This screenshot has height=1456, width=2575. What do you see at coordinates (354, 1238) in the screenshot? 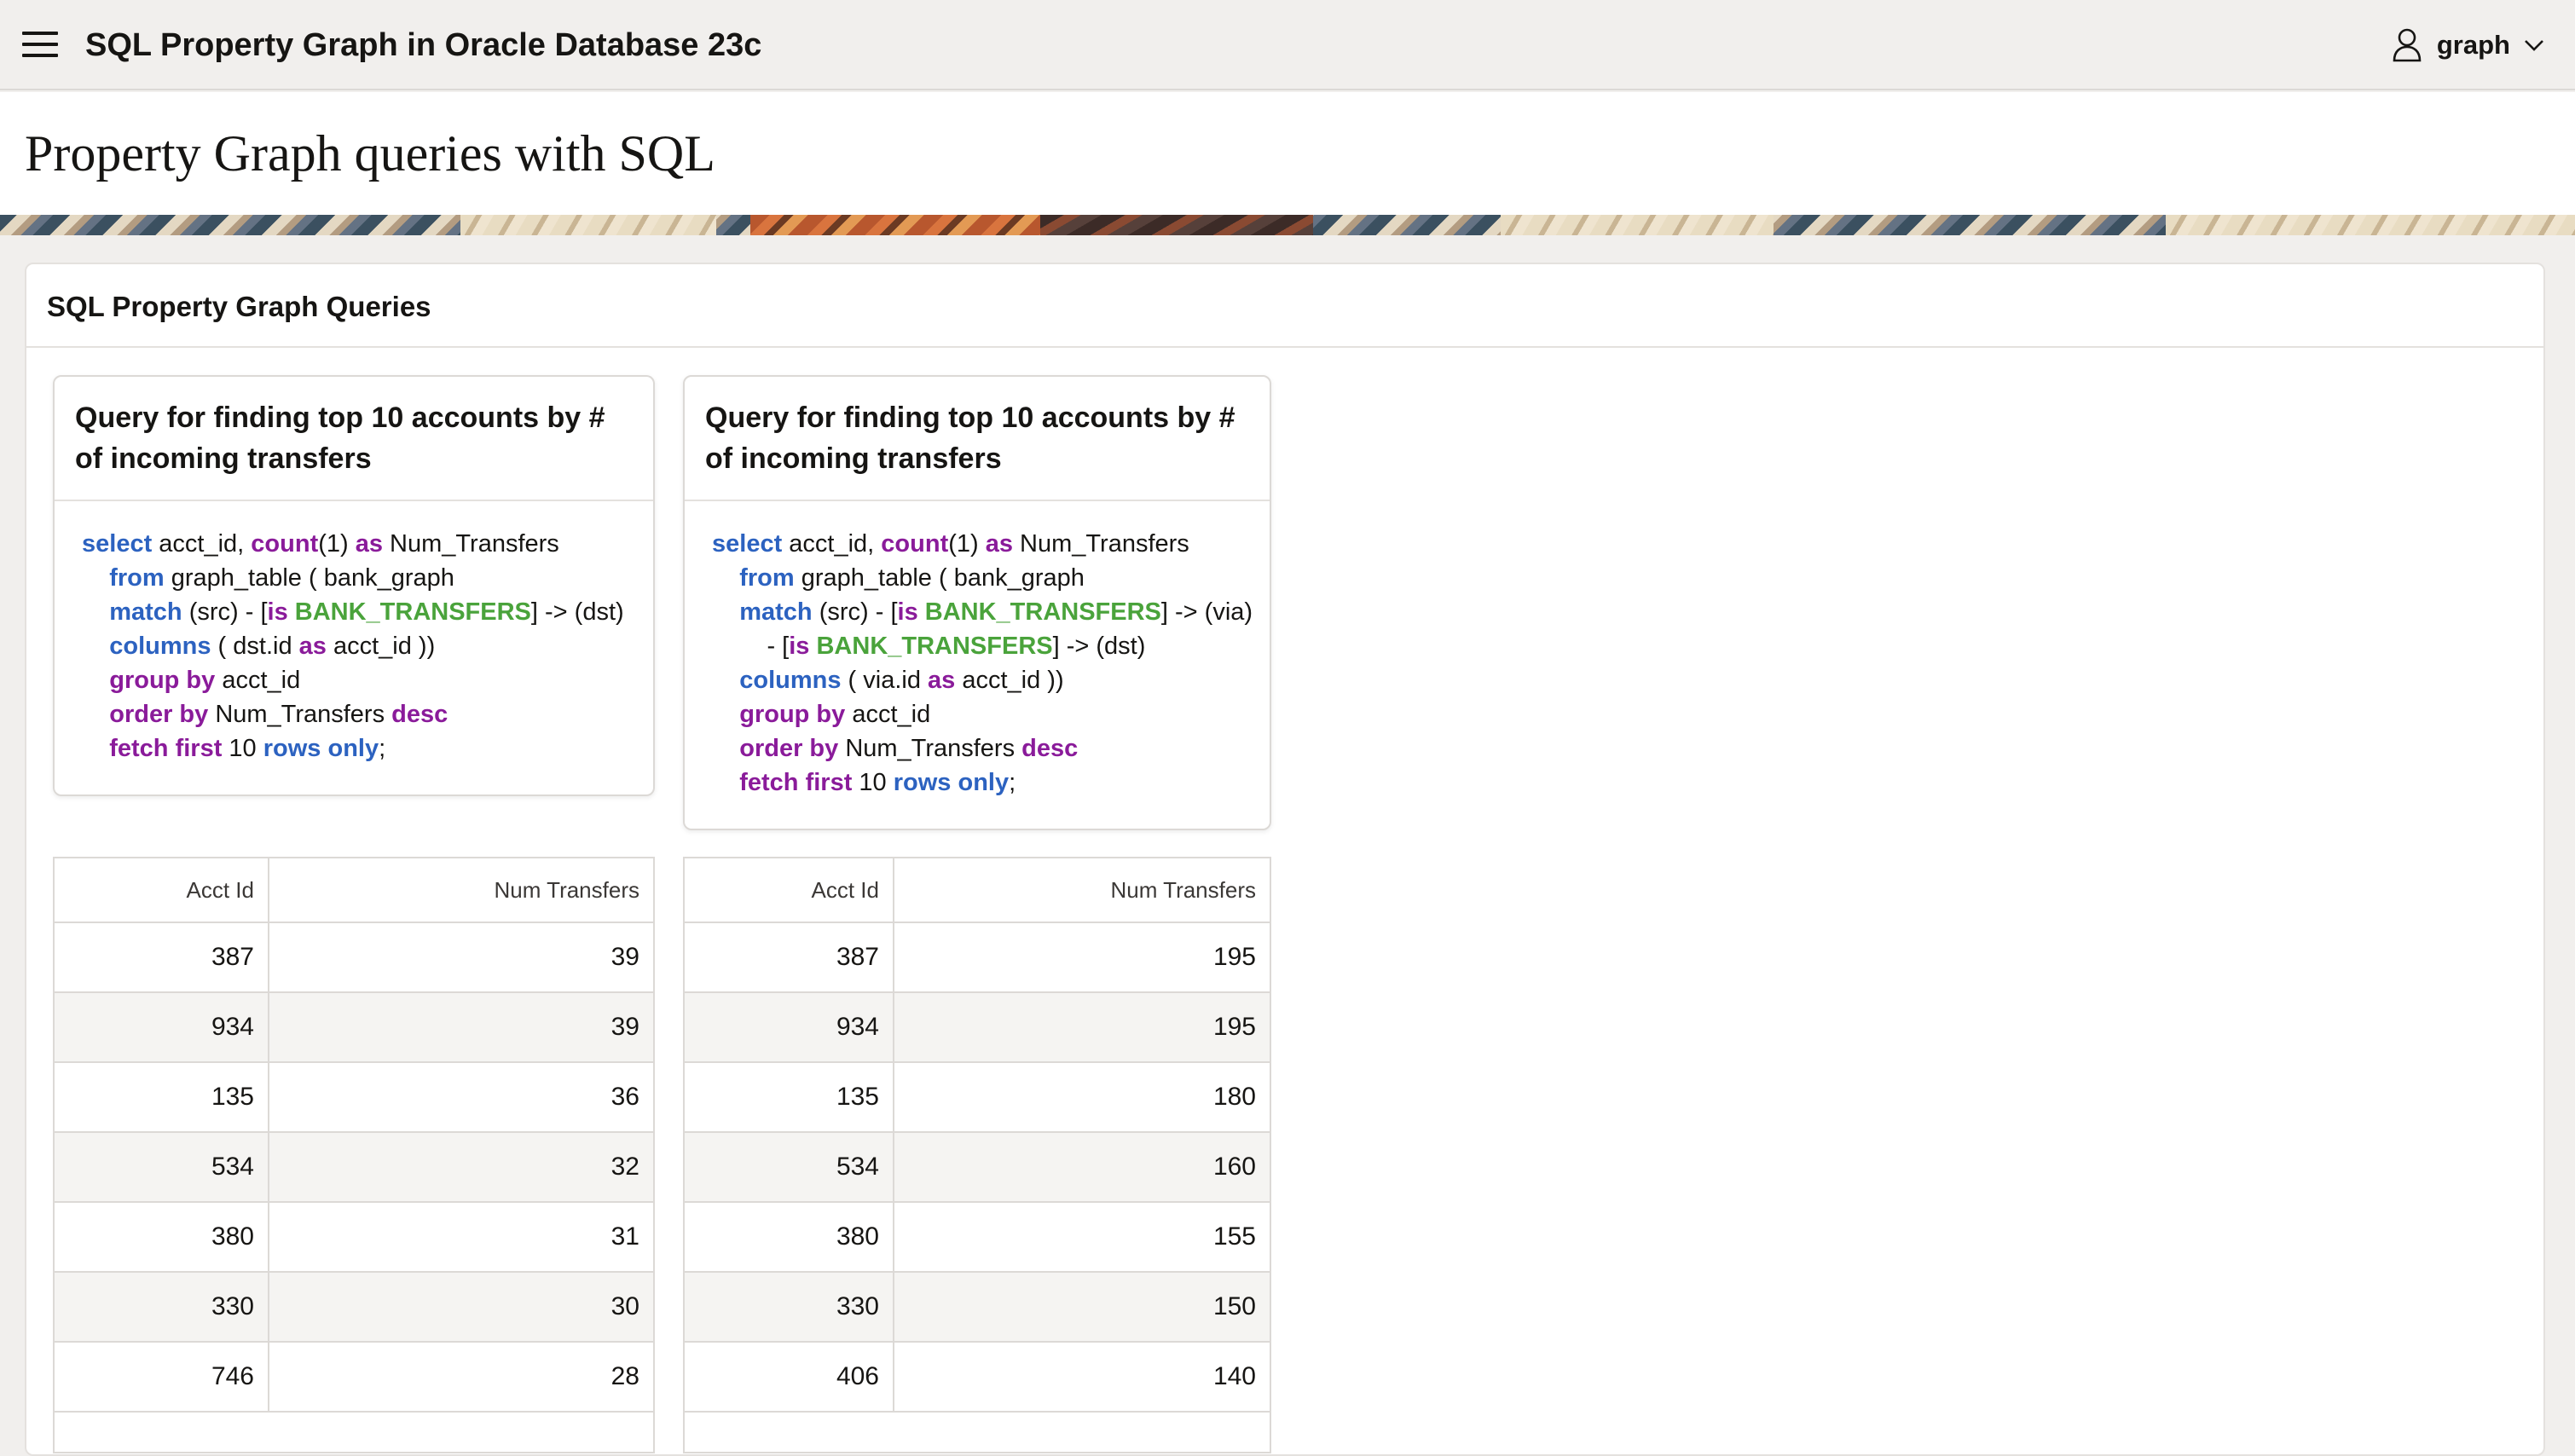
I see `table-row: 380 31` at bounding box center [354, 1238].